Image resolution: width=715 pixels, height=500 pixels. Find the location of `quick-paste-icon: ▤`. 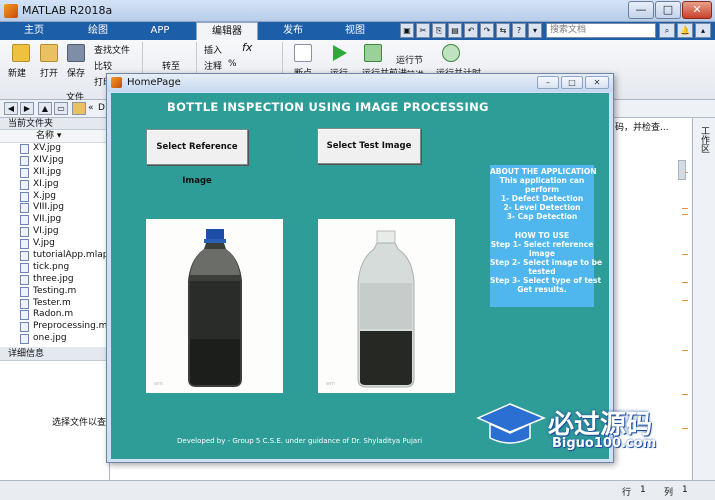

quick-paste-icon: ▤ is located at coordinates (455, 30).